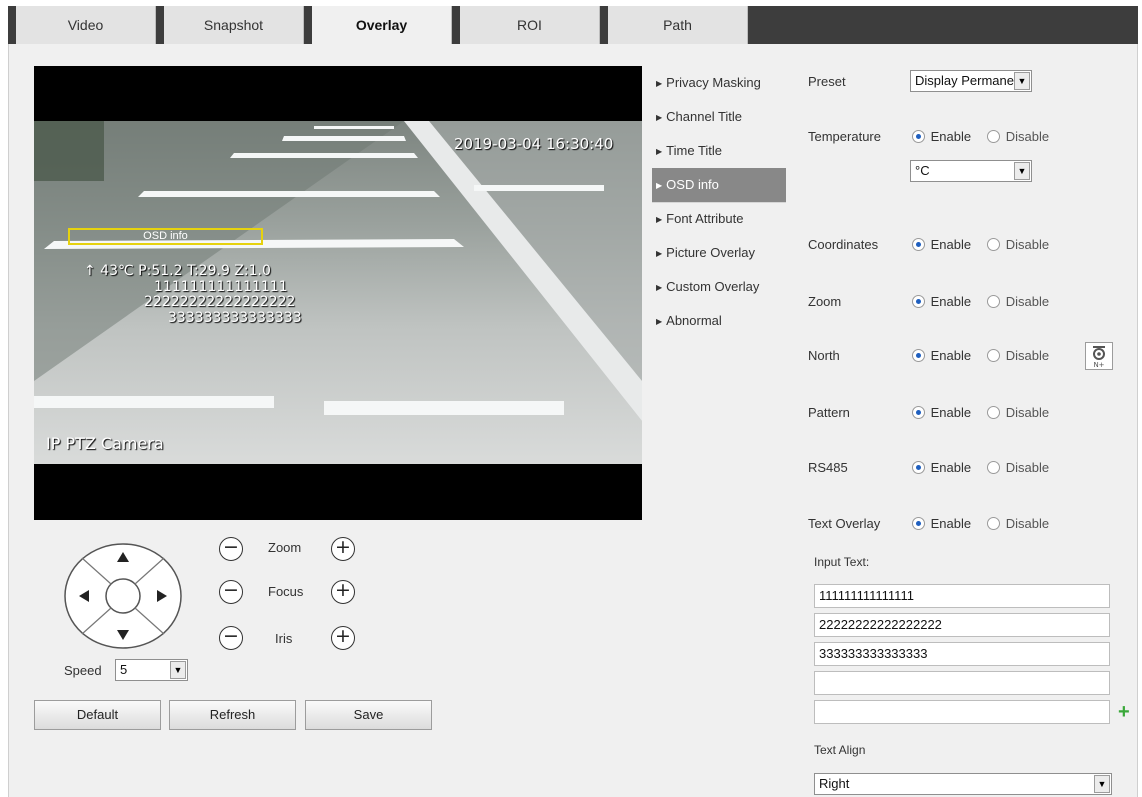 This screenshot has width=1142, height=797. Describe the element at coordinates (151, 670) in the screenshot. I see `speed-select: 5 ▼` at that location.